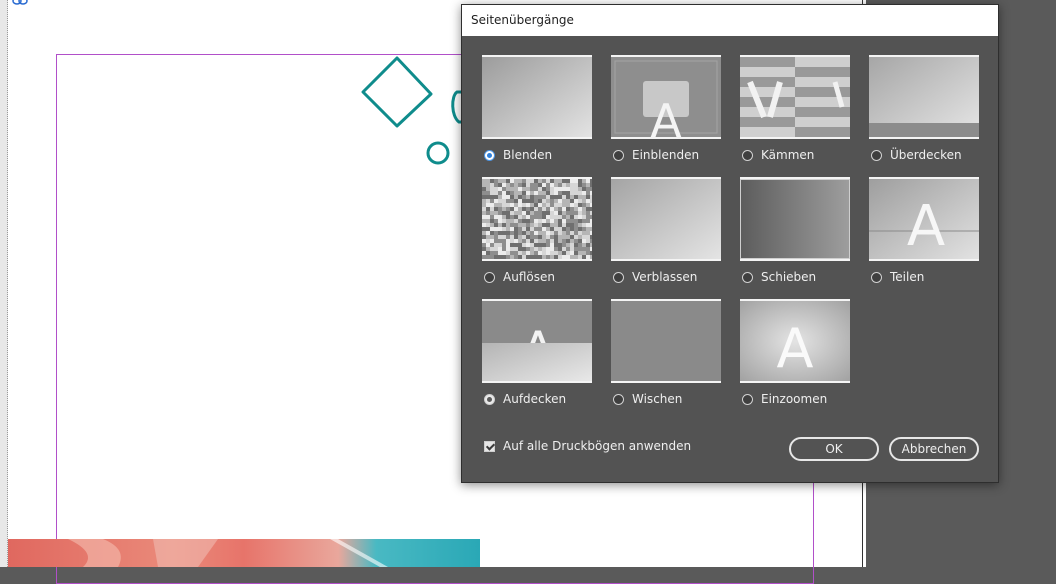 Image resolution: width=1056 pixels, height=584 pixels. What do you see at coordinates (666, 341) in the screenshot?
I see `wischen-thumbnail` at bounding box center [666, 341].